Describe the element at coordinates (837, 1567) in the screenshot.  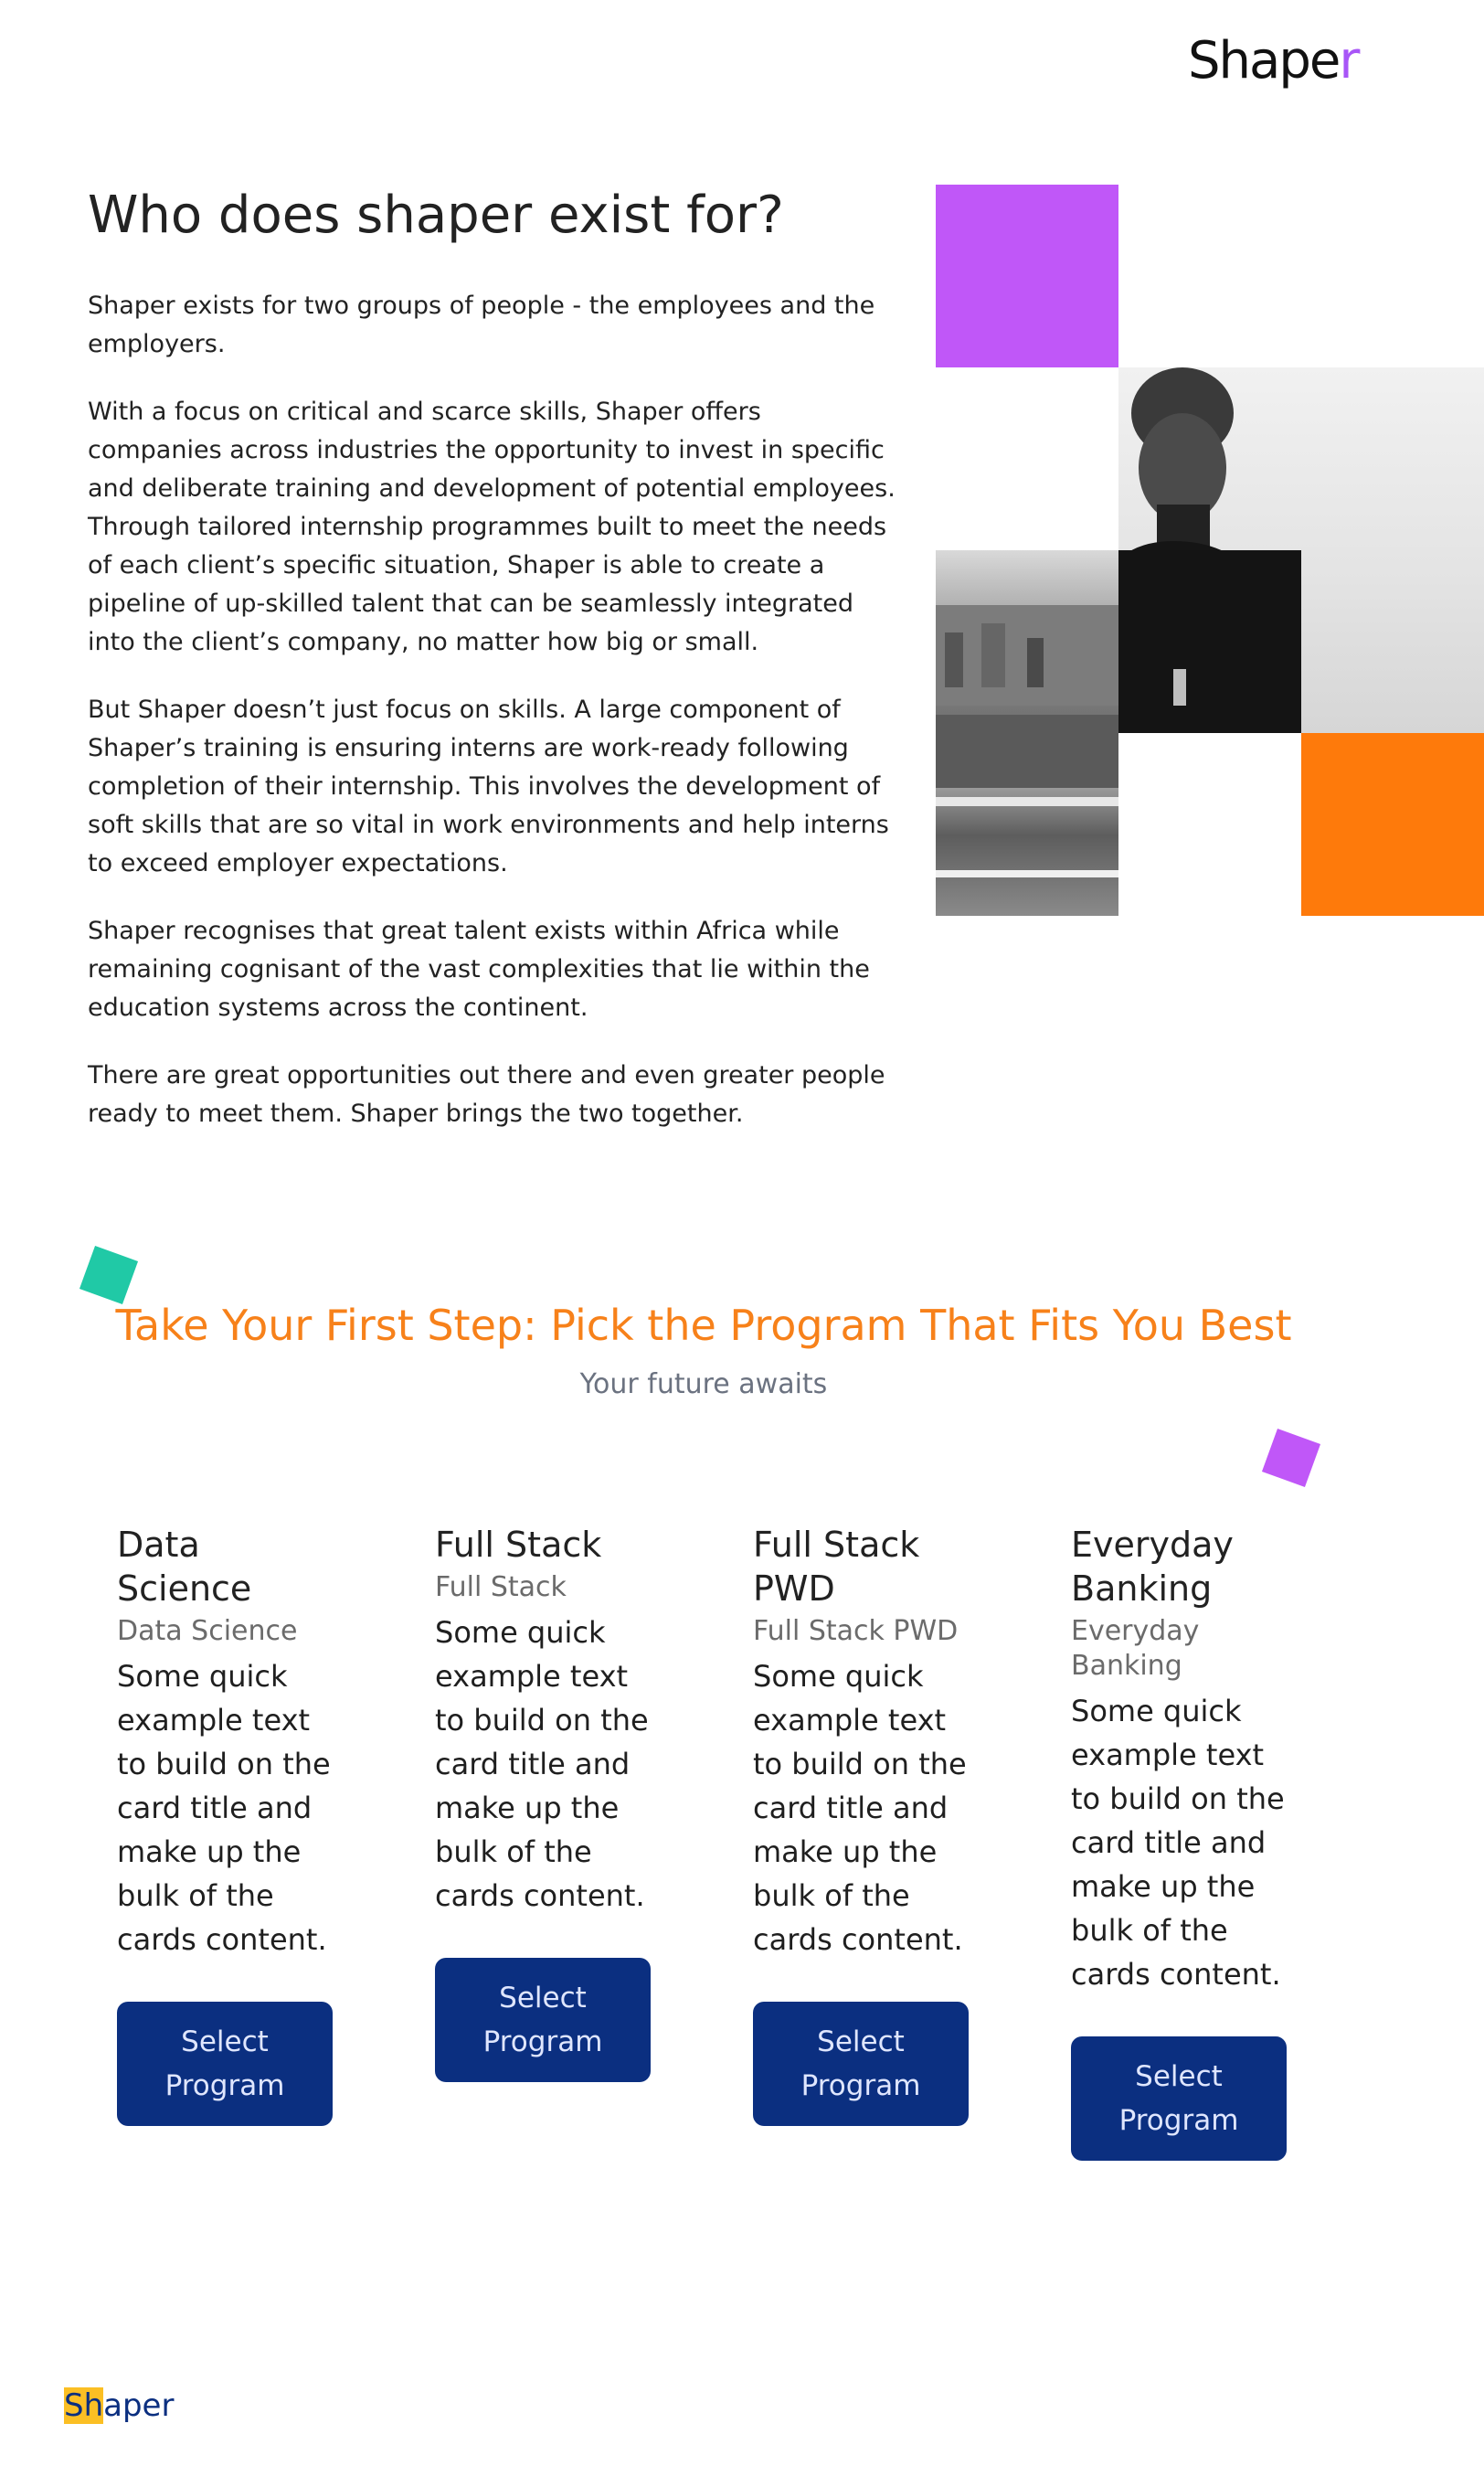
I see `card-title: Full Stack PWD` at that location.